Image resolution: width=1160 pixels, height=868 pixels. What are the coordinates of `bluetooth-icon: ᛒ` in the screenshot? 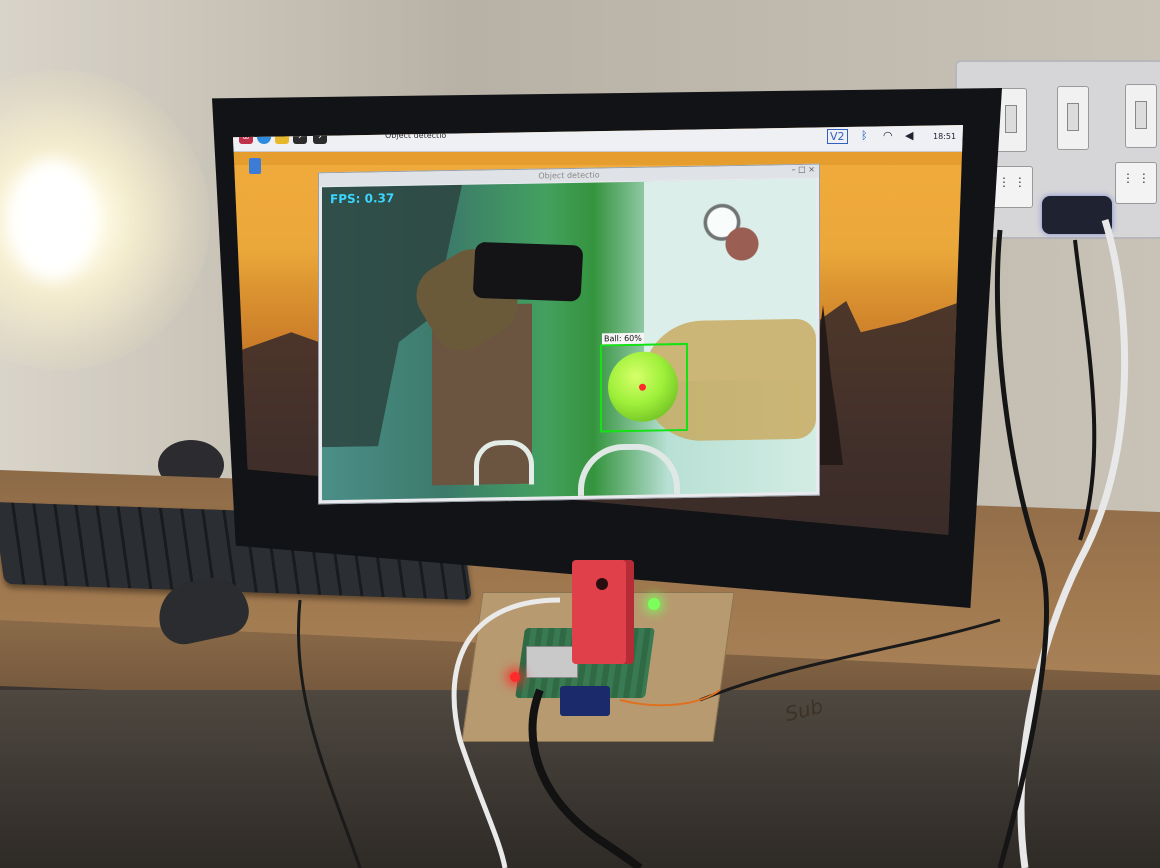 It's located at (864, 135).